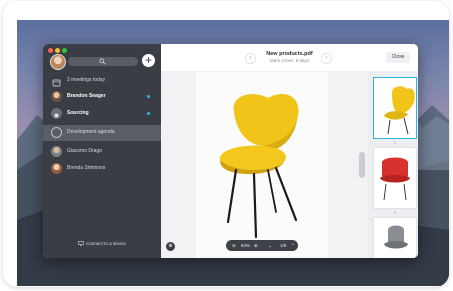  I want to click on list-item-development-agenda: Development agenda, so click(102, 133).